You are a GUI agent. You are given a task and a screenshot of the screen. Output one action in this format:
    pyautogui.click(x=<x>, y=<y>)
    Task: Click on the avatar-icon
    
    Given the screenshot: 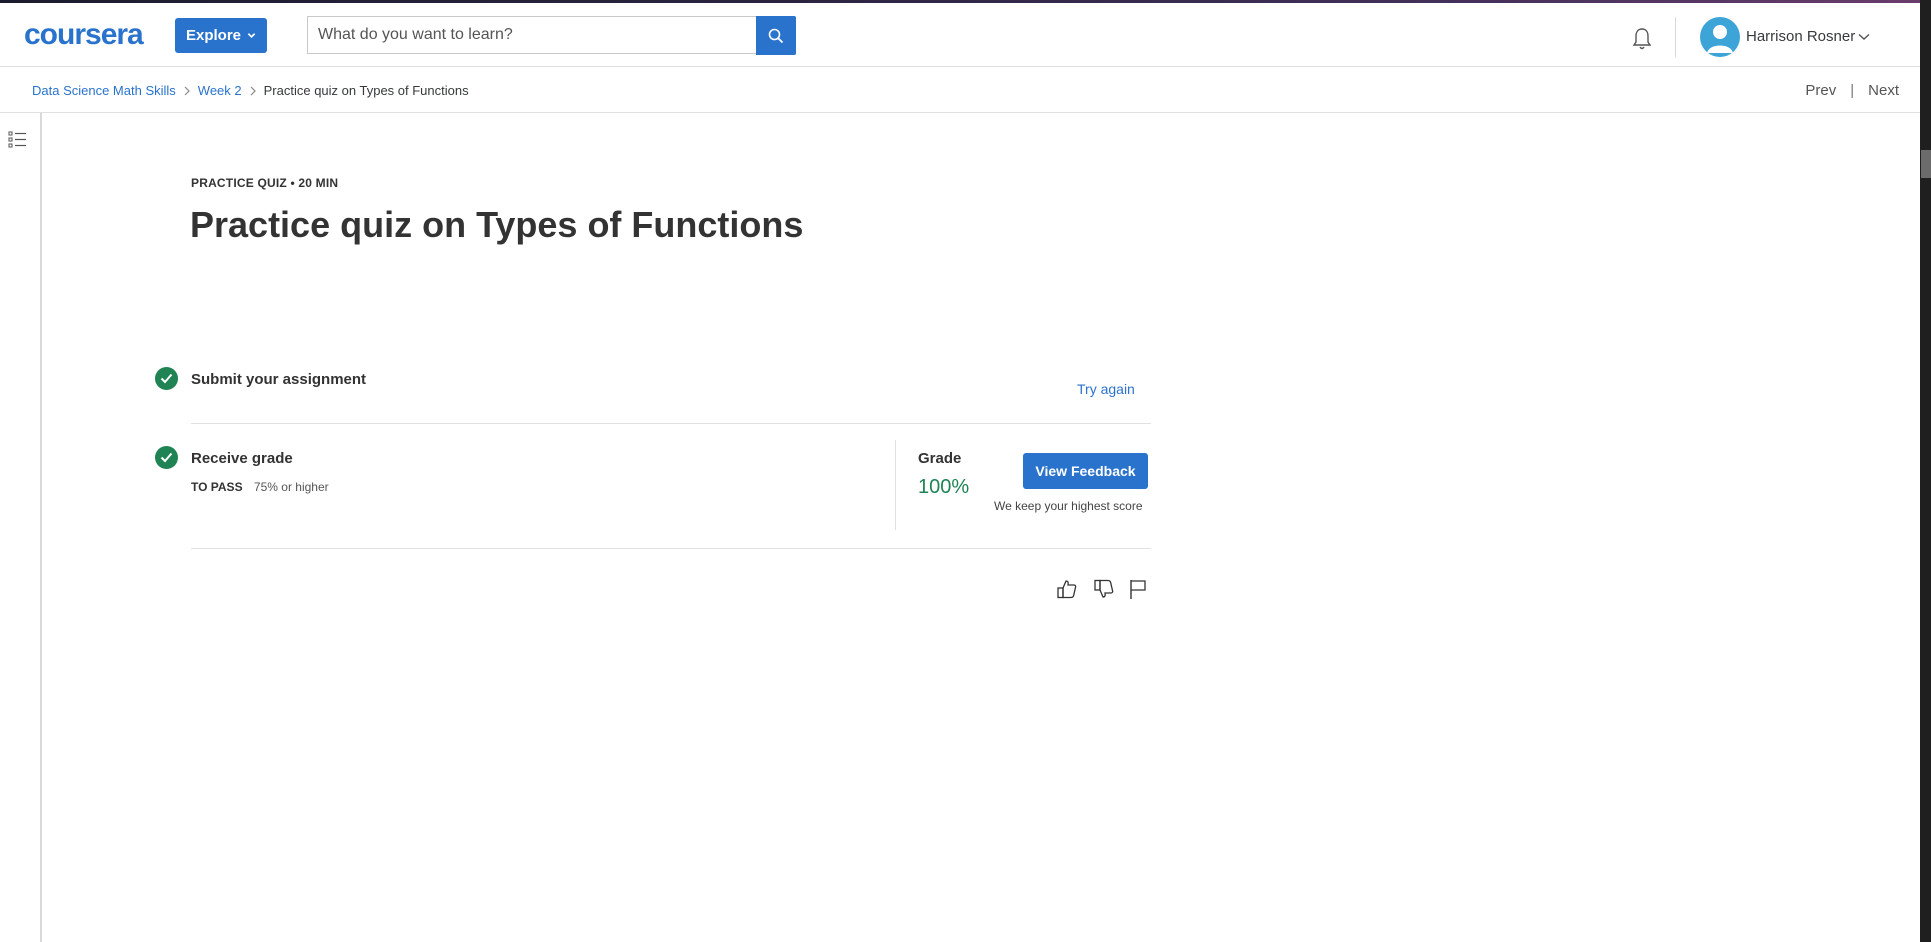 What is the action you would take?
    pyautogui.click(x=1720, y=39)
    